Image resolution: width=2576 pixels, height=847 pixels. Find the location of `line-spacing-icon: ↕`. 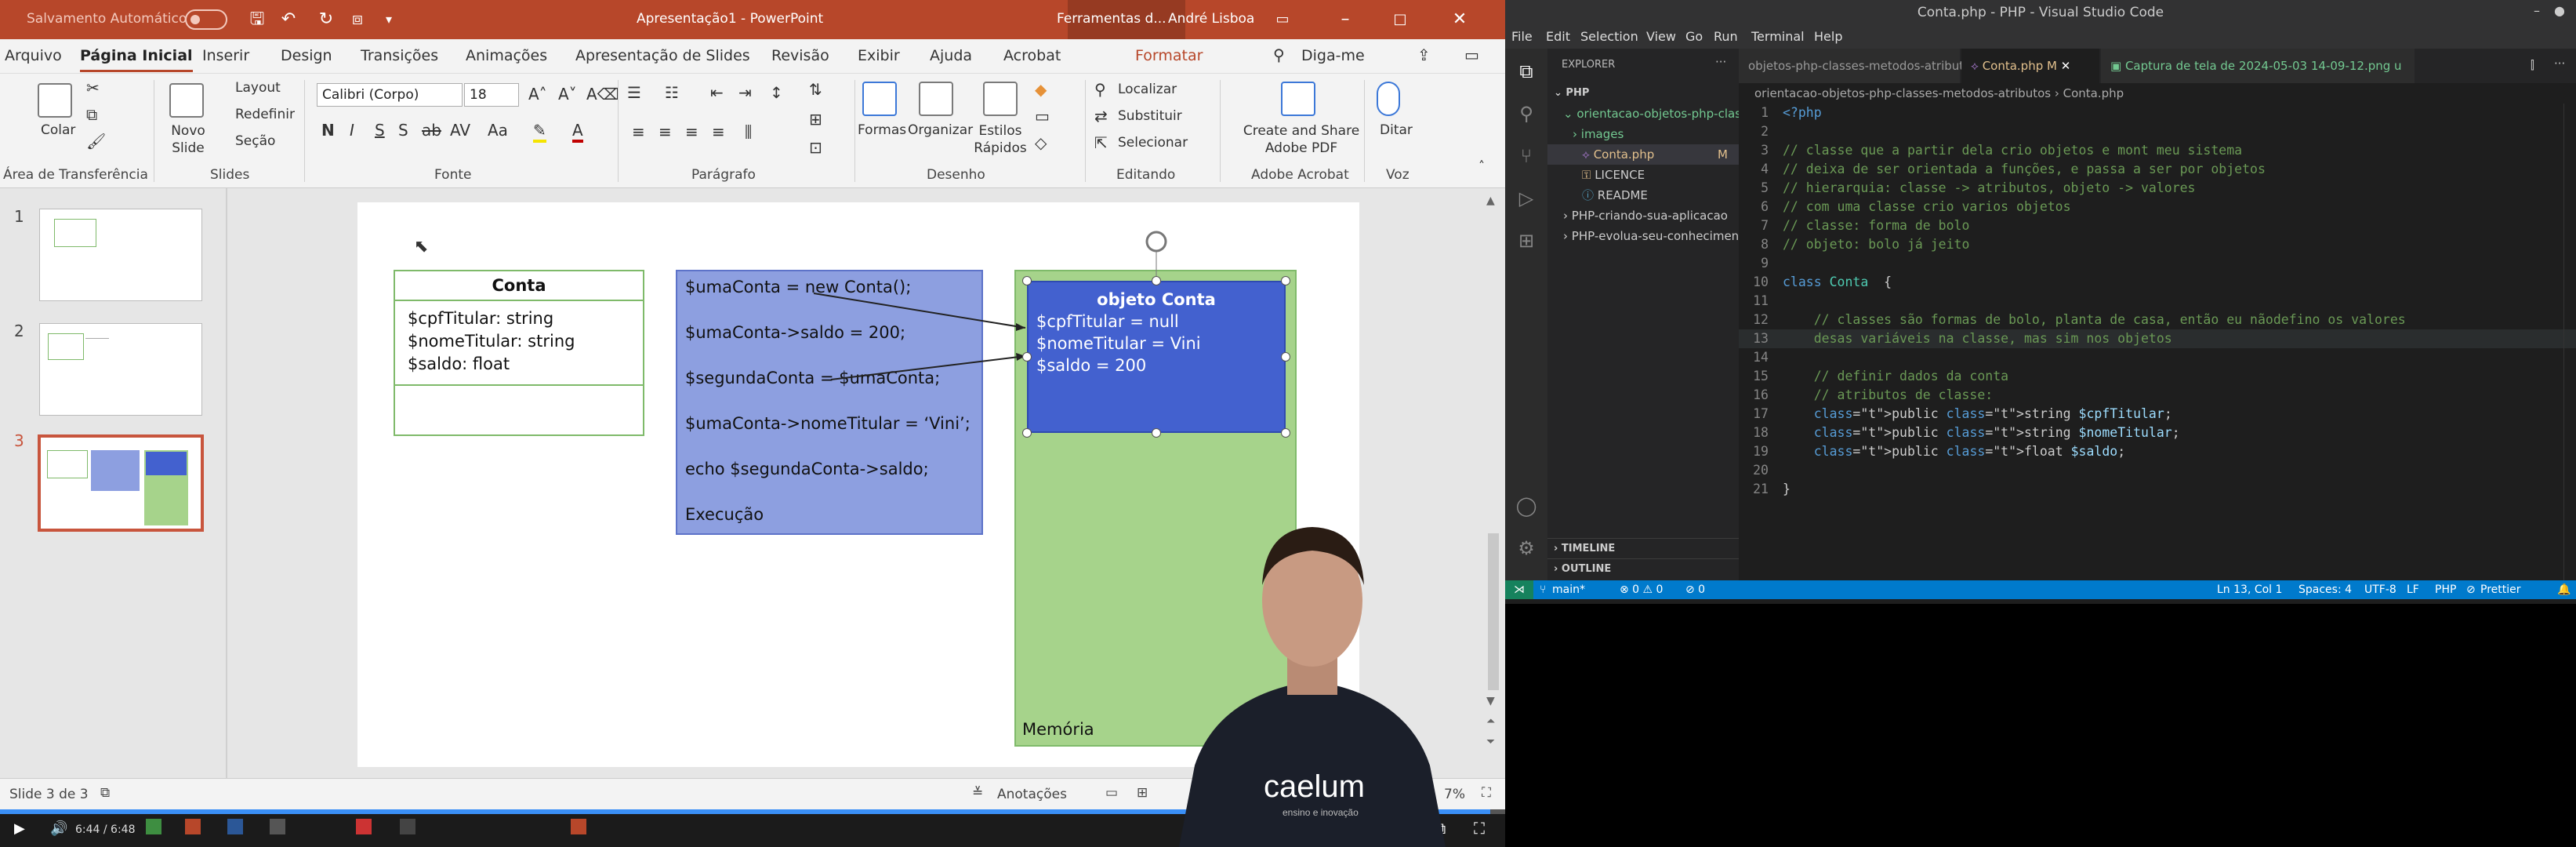

line-spacing-icon: ↕ is located at coordinates (777, 92).